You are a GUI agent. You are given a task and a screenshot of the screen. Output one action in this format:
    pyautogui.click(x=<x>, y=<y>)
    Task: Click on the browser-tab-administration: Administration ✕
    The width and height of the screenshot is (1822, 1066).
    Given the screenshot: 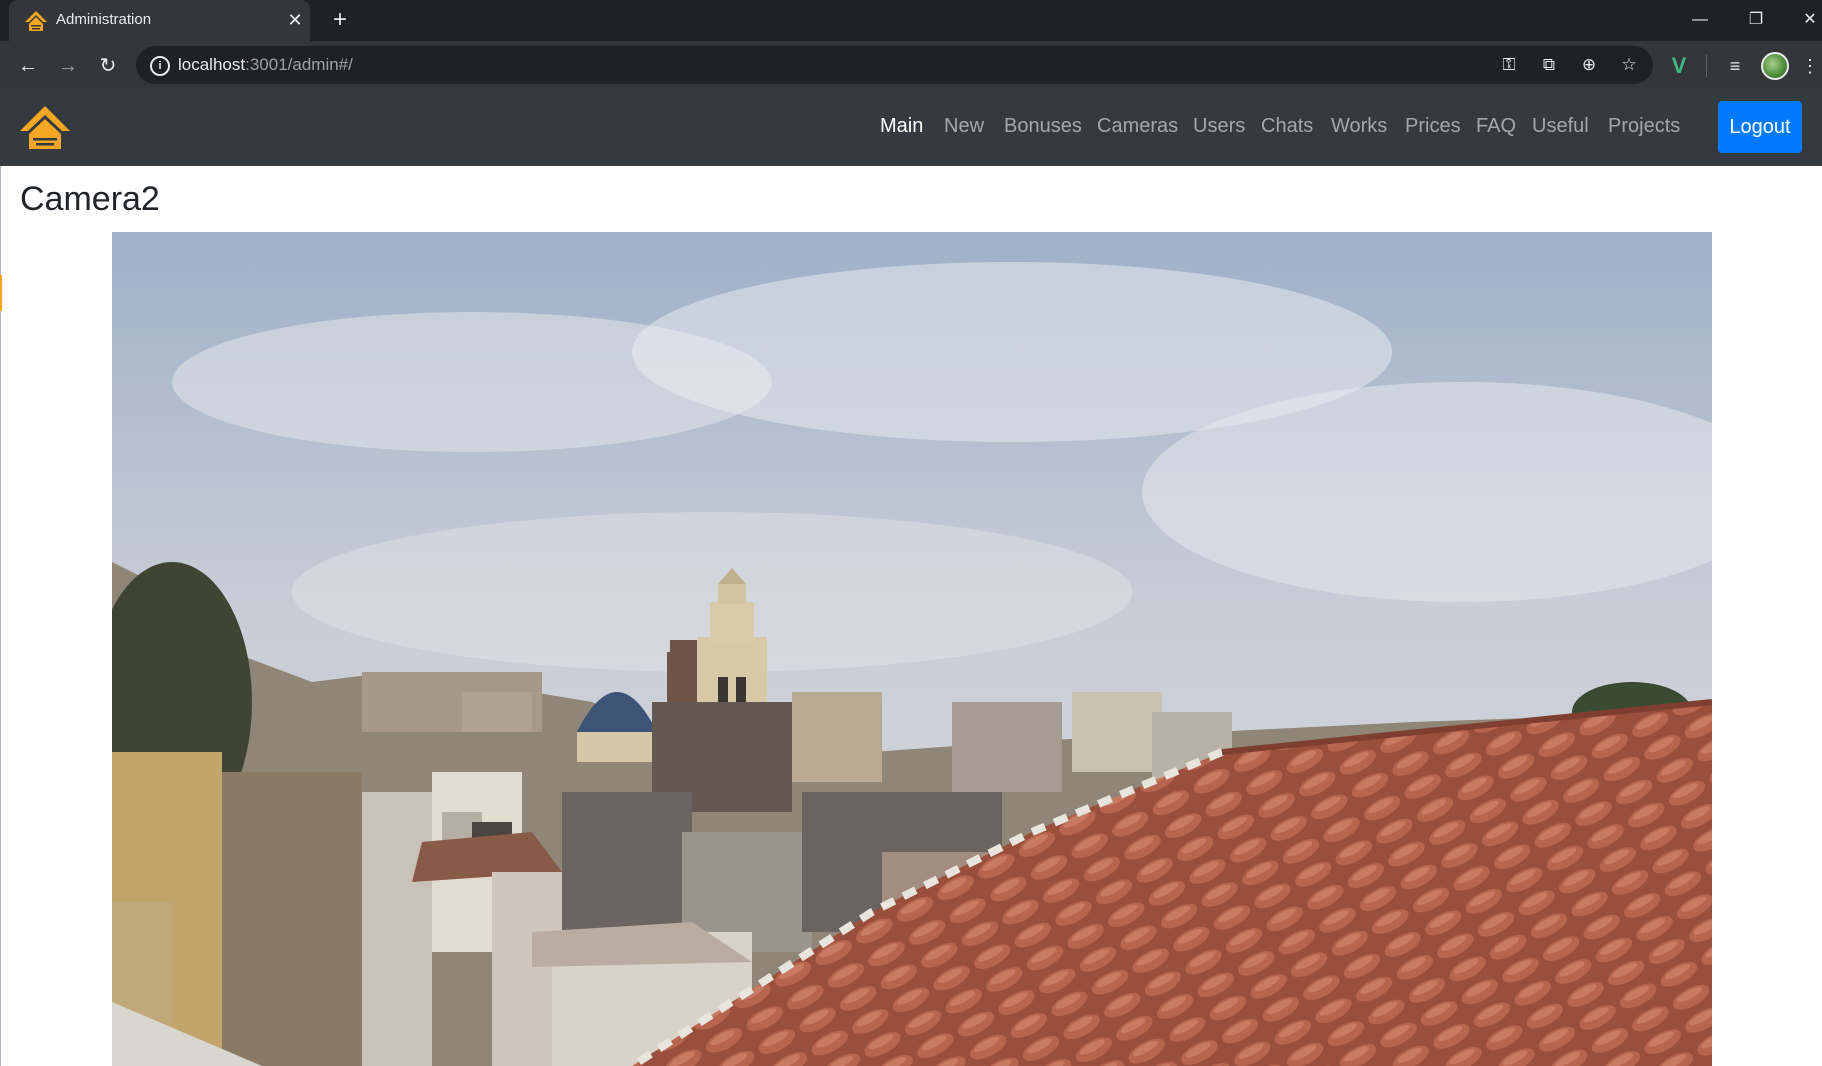 What is the action you would take?
    pyautogui.click(x=159, y=20)
    